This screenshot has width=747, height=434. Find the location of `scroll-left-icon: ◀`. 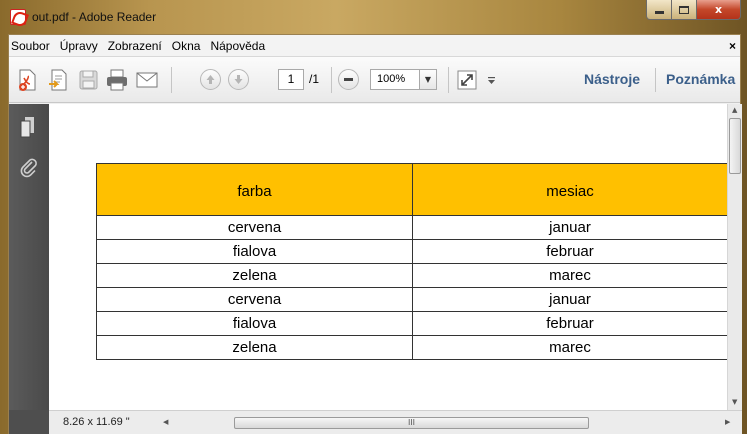

scroll-left-icon: ◀ is located at coordinates (165, 422).